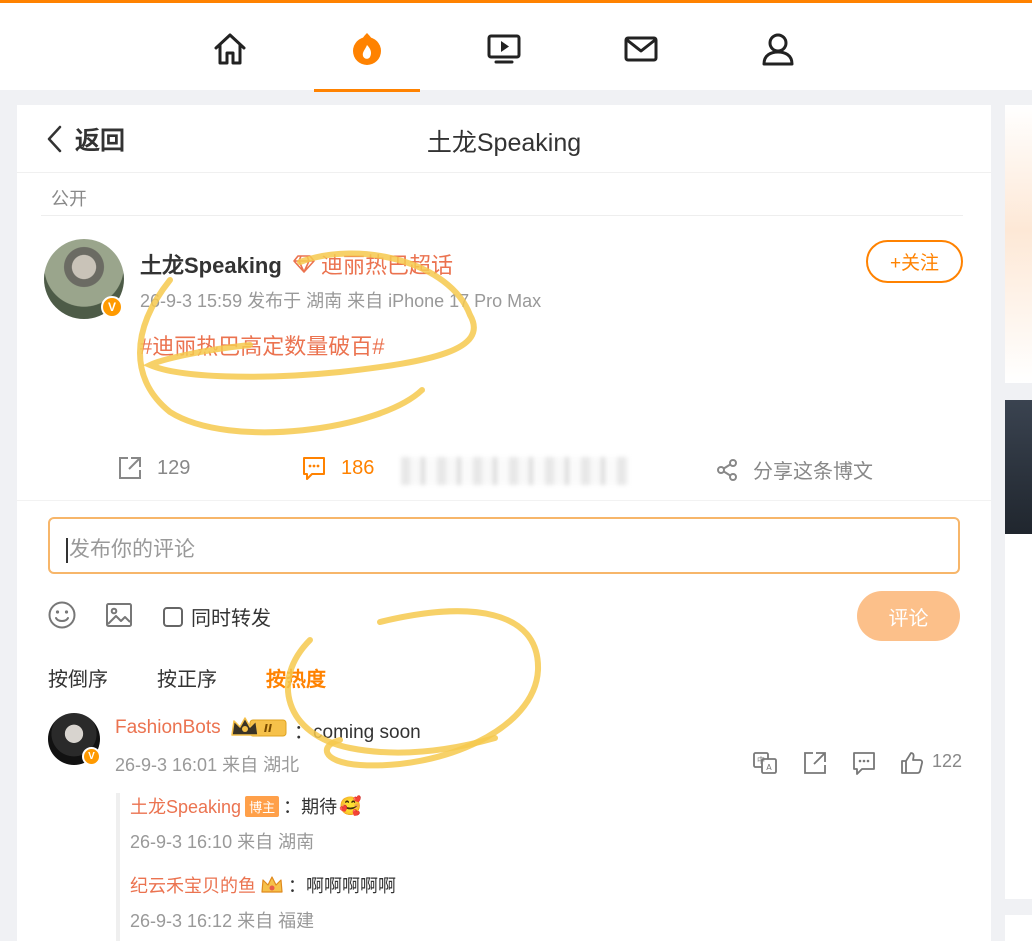 This screenshot has height=941, width=1032. What do you see at coordinates (727, 469) in the screenshot?
I see `share-icon` at bounding box center [727, 469].